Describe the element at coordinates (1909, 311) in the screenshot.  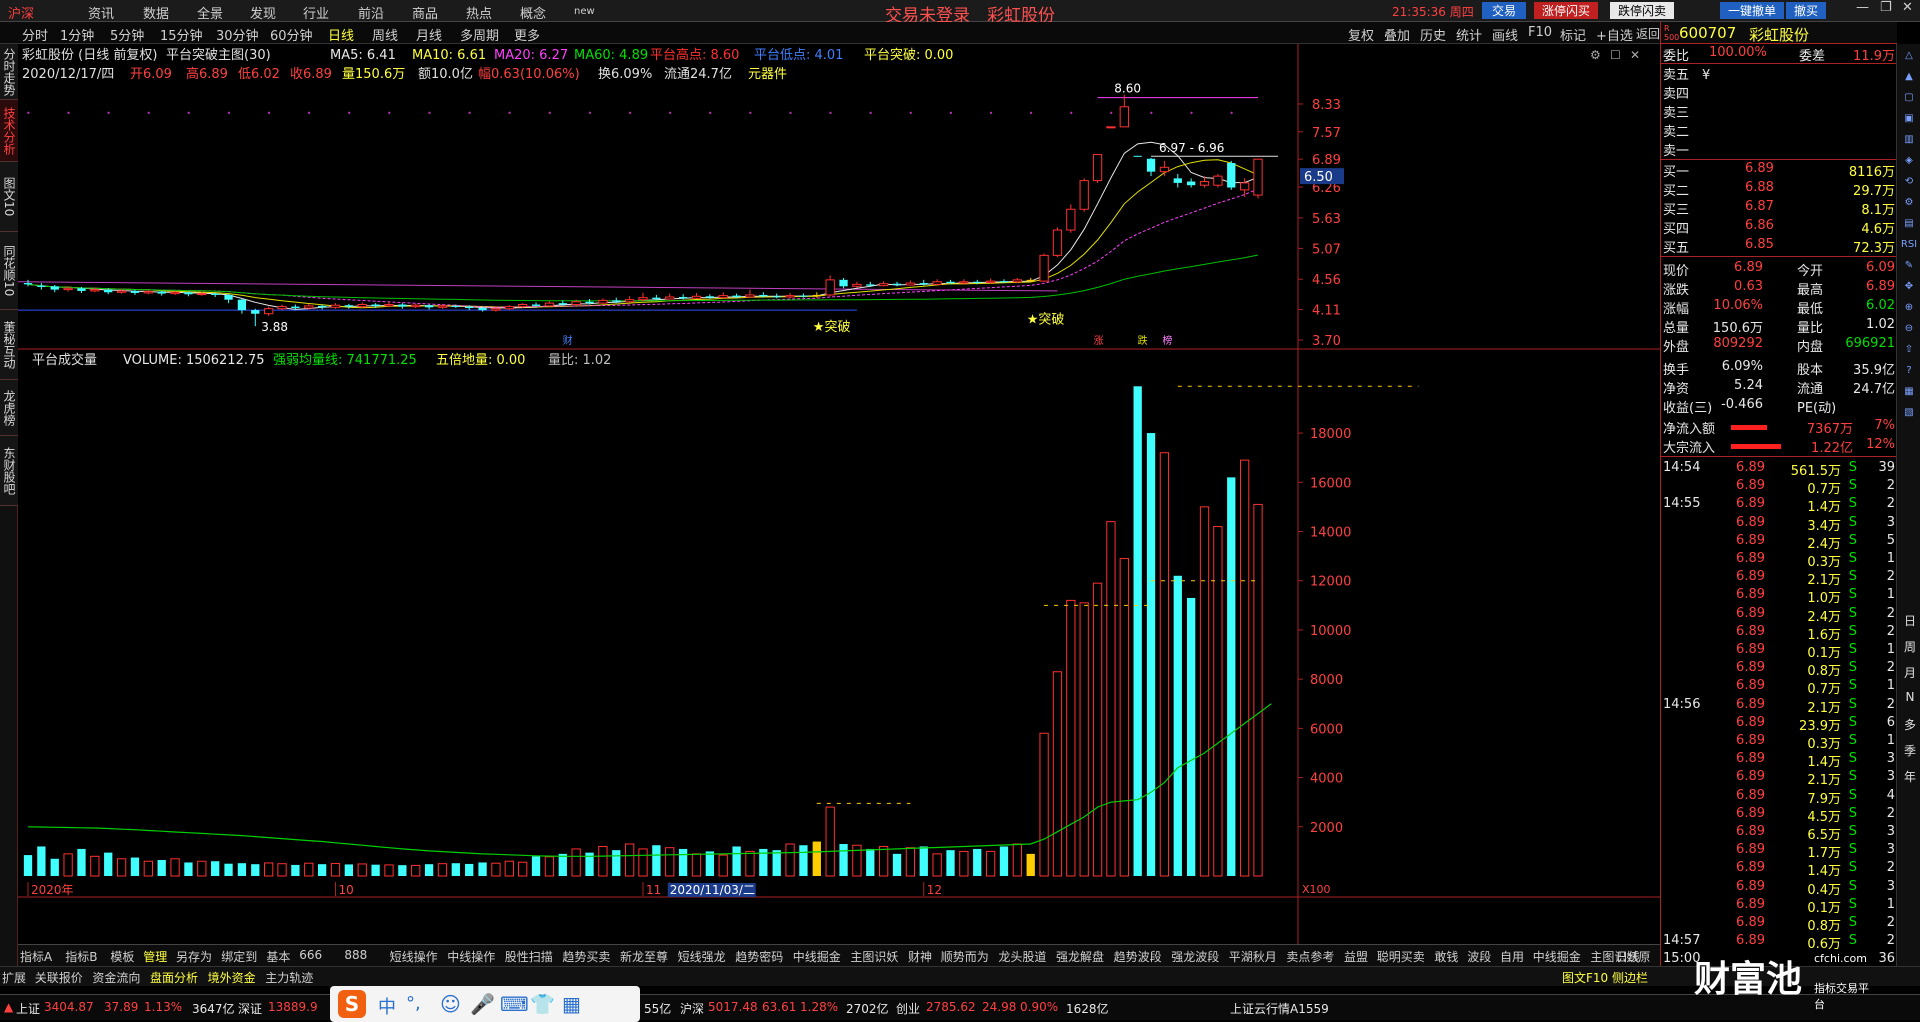
I see `strip-tool-icon: ⊕` at that location.